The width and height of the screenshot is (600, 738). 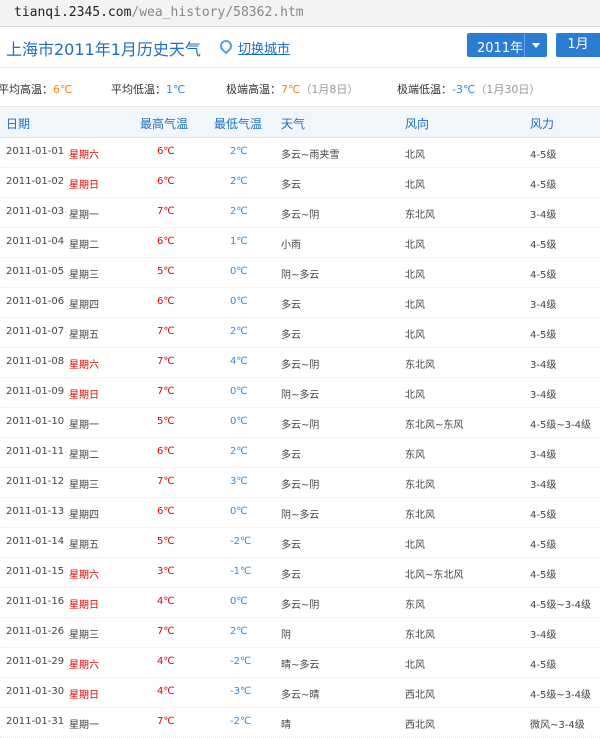 What do you see at coordinates (73, 12) in the screenshot?
I see `url-domain: tianqi.2345.com` at bounding box center [73, 12].